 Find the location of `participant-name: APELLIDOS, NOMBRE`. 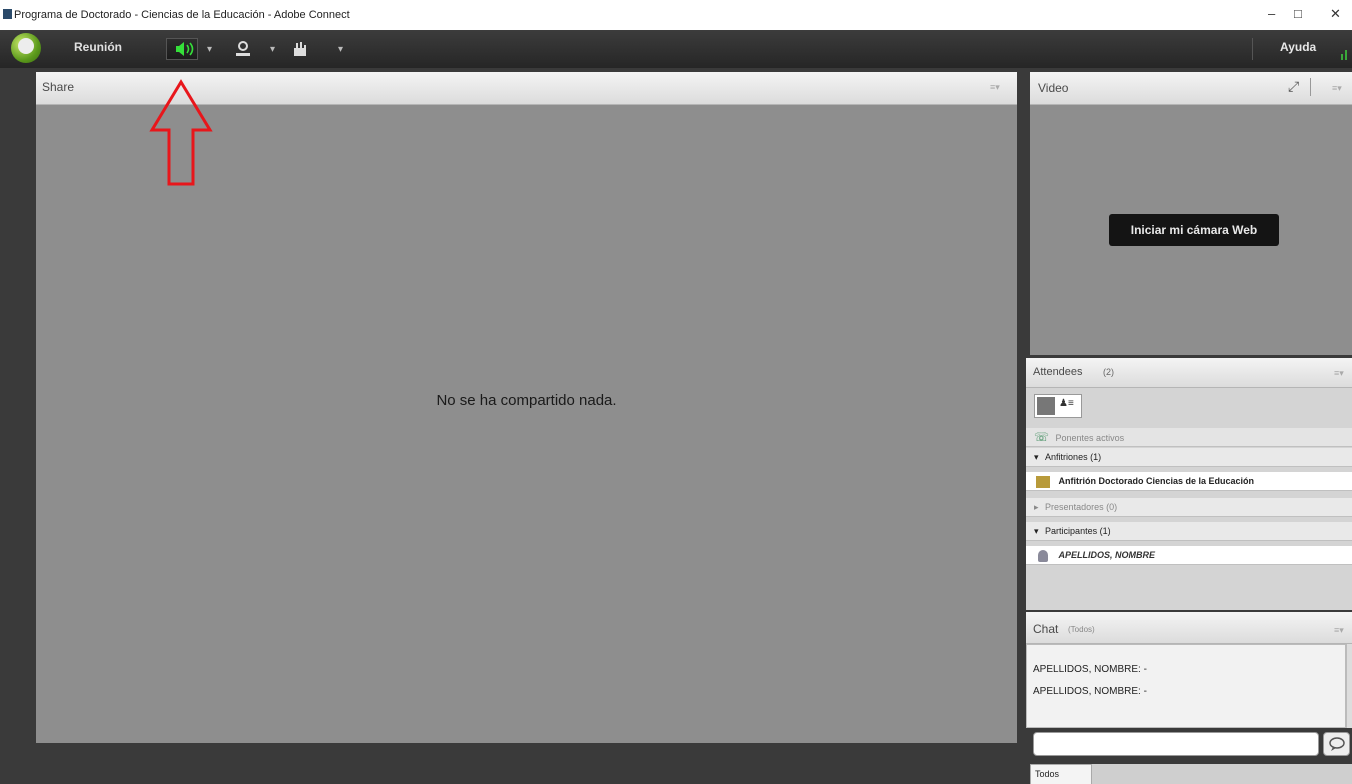

participant-name: APELLIDOS, NOMBRE is located at coordinates (1107, 555).